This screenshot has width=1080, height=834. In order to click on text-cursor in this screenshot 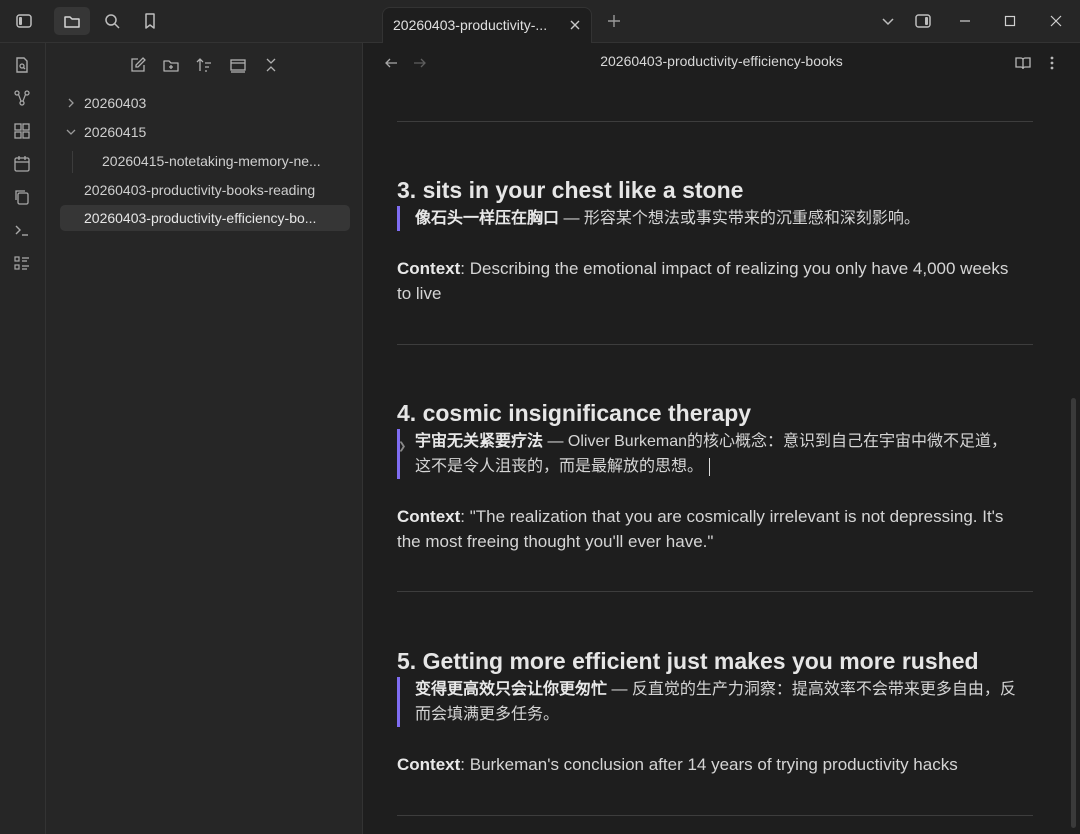, I will do `click(710, 466)`.